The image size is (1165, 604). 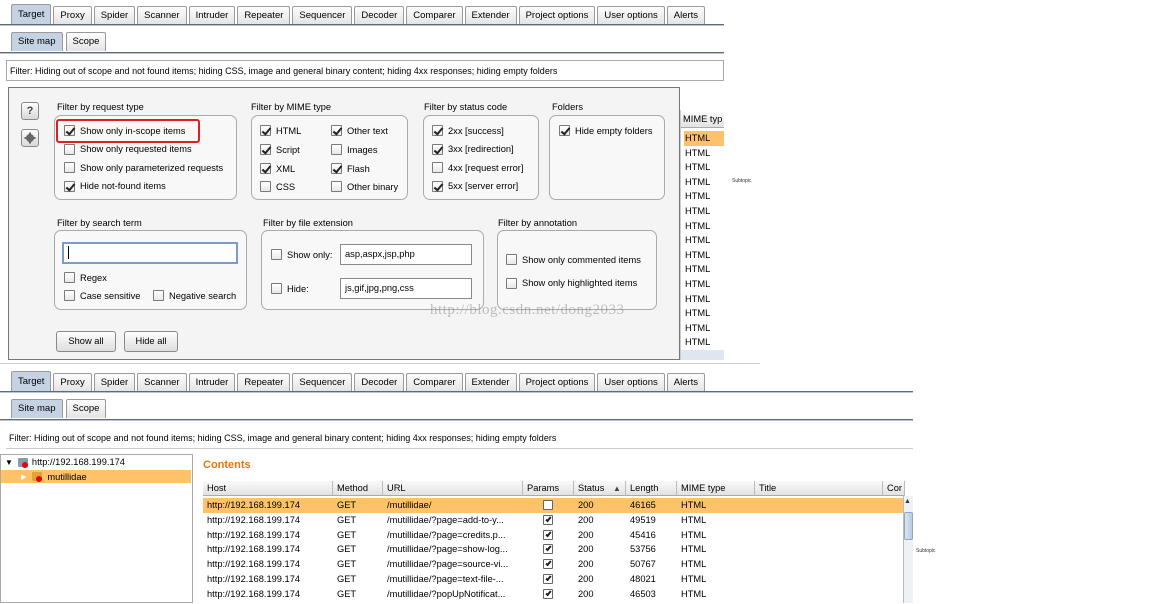 I want to click on tab-proxy: Proxy, so click(x=72, y=15).